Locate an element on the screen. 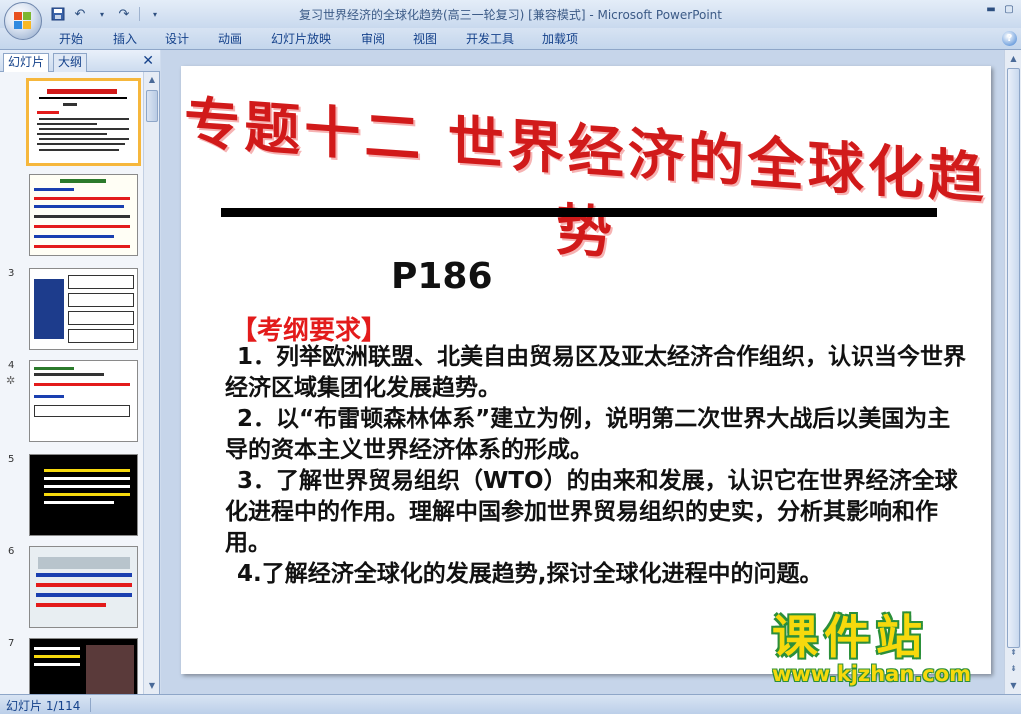 Image resolution: width=1021 pixels, height=714 pixels. slide-number: 6 is located at coordinates (11, 551).